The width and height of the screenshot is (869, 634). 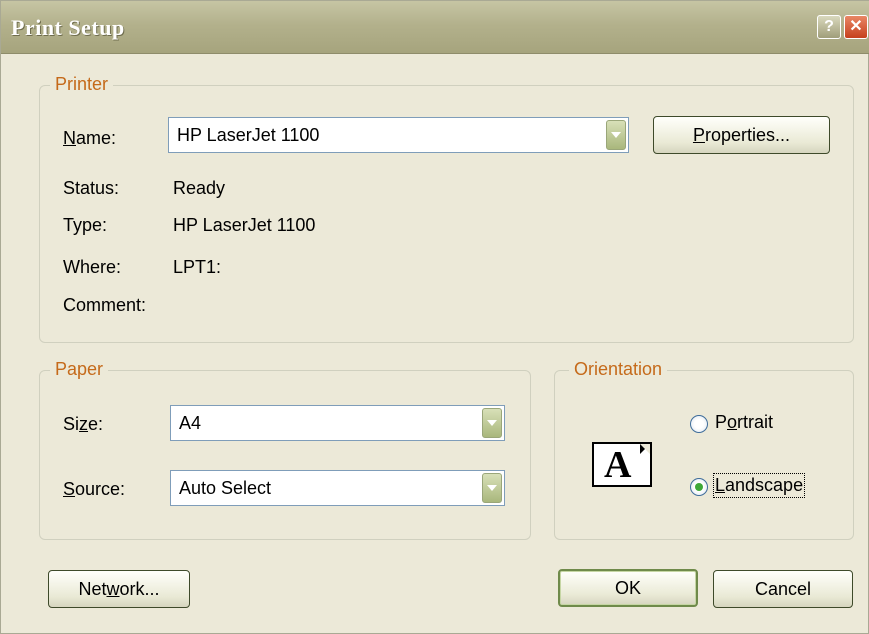 What do you see at coordinates (92, 267) in the screenshot?
I see `where-label: Where:` at bounding box center [92, 267].